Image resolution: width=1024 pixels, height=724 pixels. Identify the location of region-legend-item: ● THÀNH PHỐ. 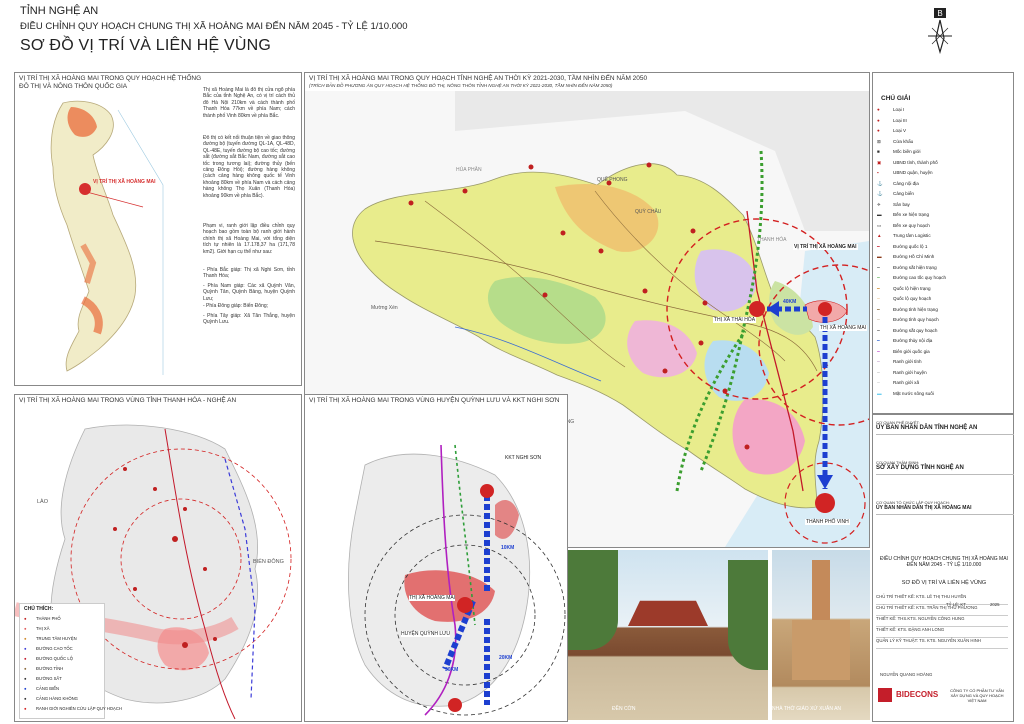
(42, 618).